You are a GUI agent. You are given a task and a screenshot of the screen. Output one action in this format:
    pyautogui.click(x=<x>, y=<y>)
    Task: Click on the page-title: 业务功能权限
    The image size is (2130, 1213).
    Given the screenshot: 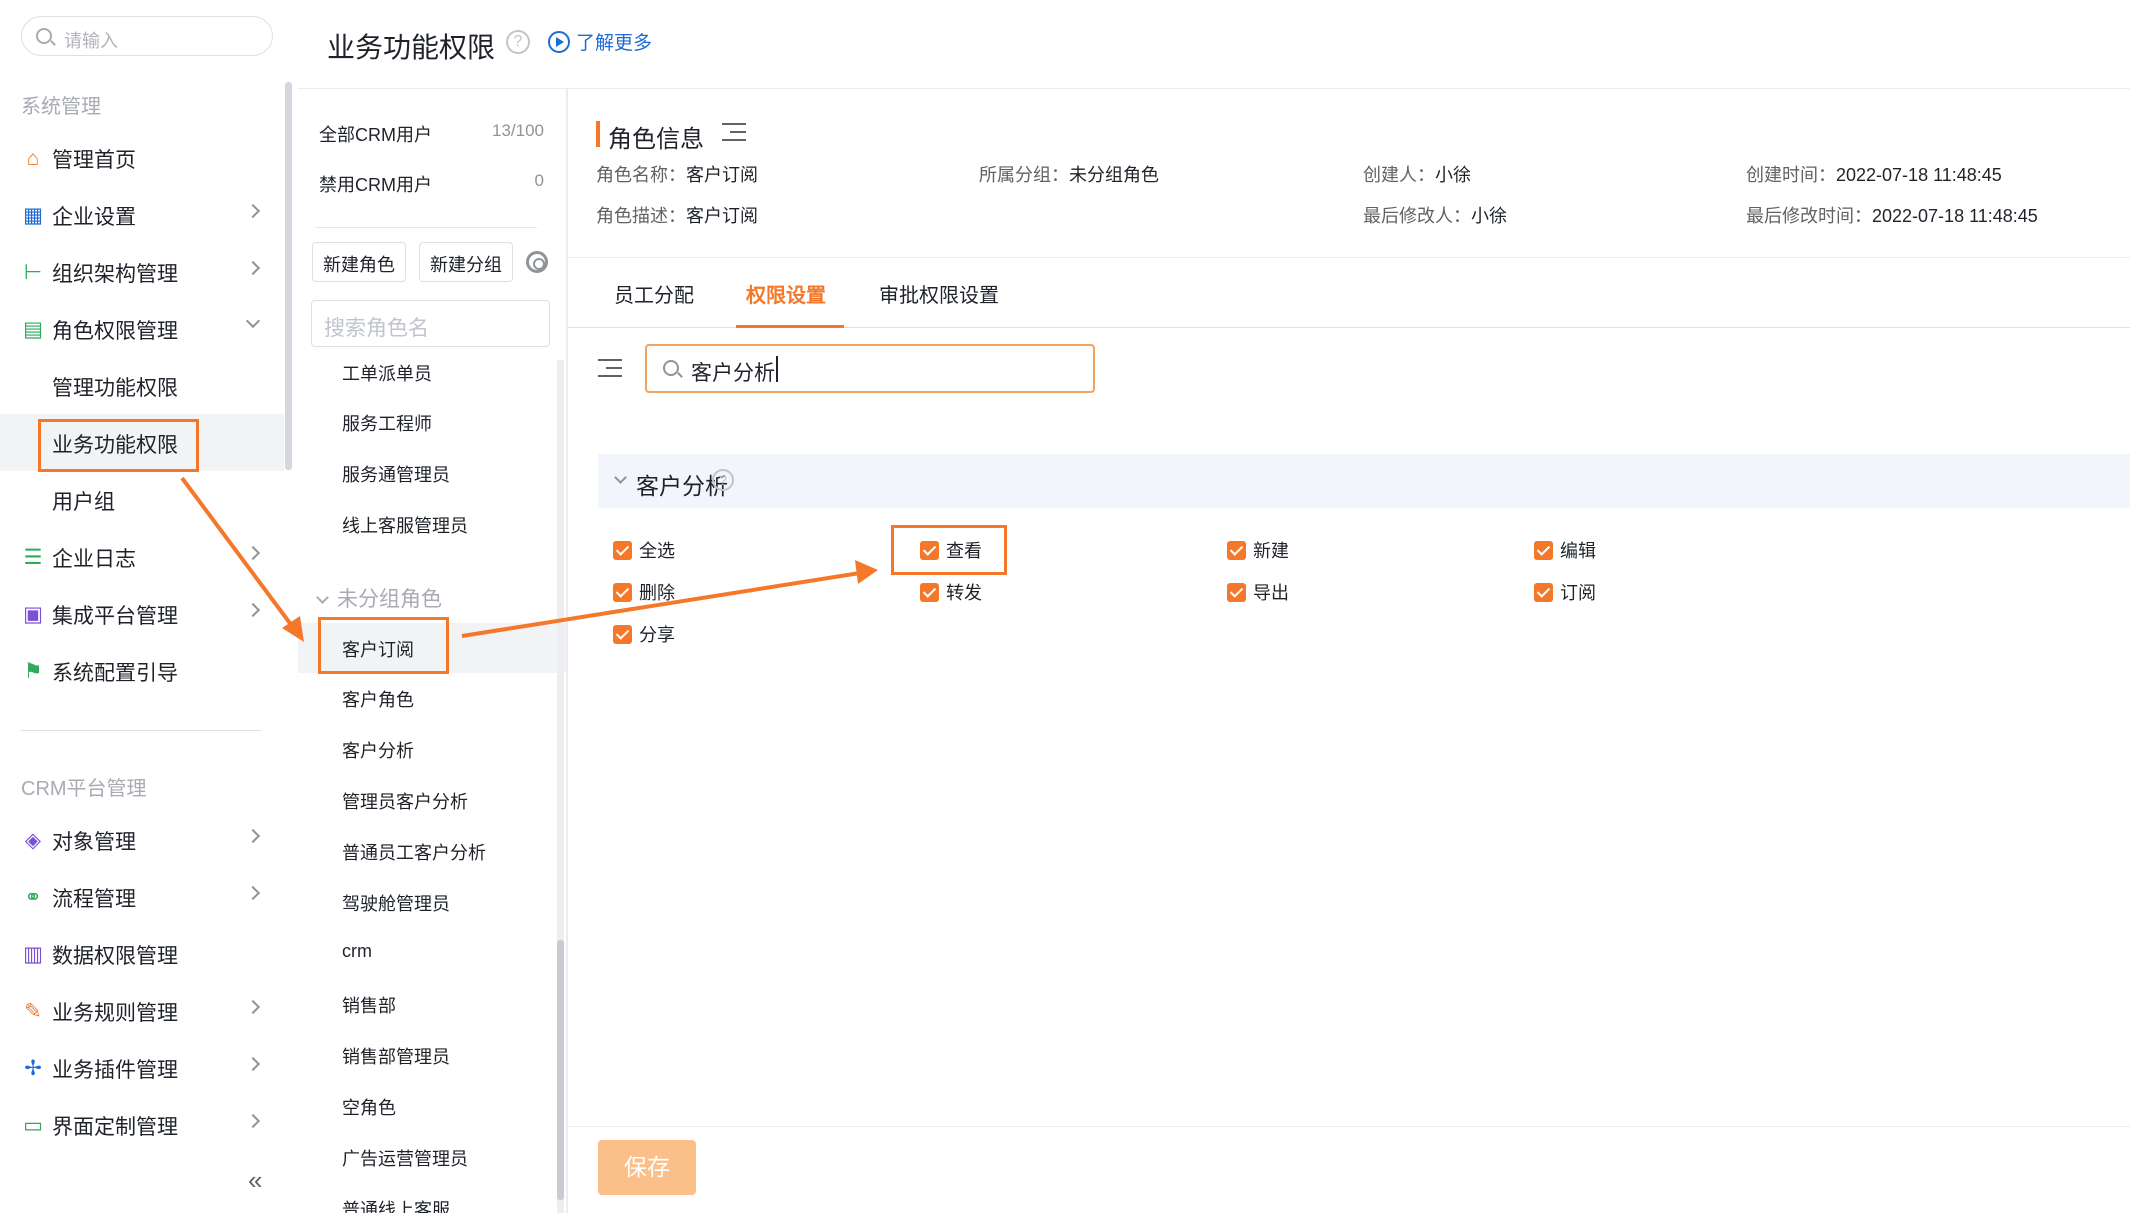 What is the action you would take?
    pyautogui.click(x=411, y=47)
    